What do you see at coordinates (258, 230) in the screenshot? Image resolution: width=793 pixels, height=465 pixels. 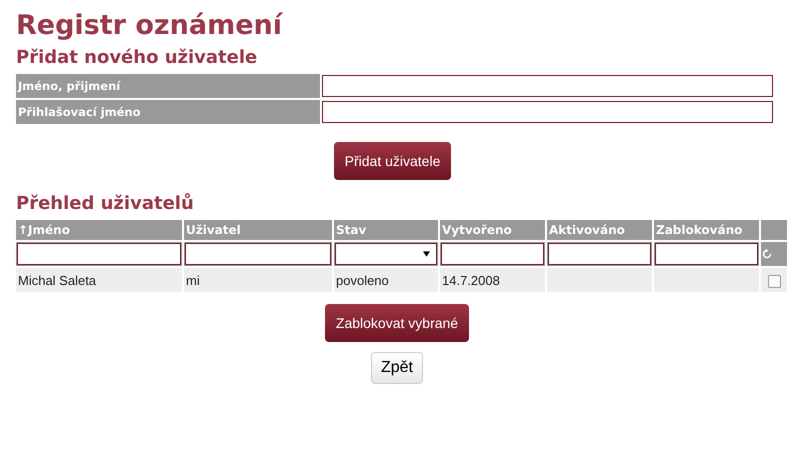 I see `column-header: Uživatel` at bounding box center [258, 230].